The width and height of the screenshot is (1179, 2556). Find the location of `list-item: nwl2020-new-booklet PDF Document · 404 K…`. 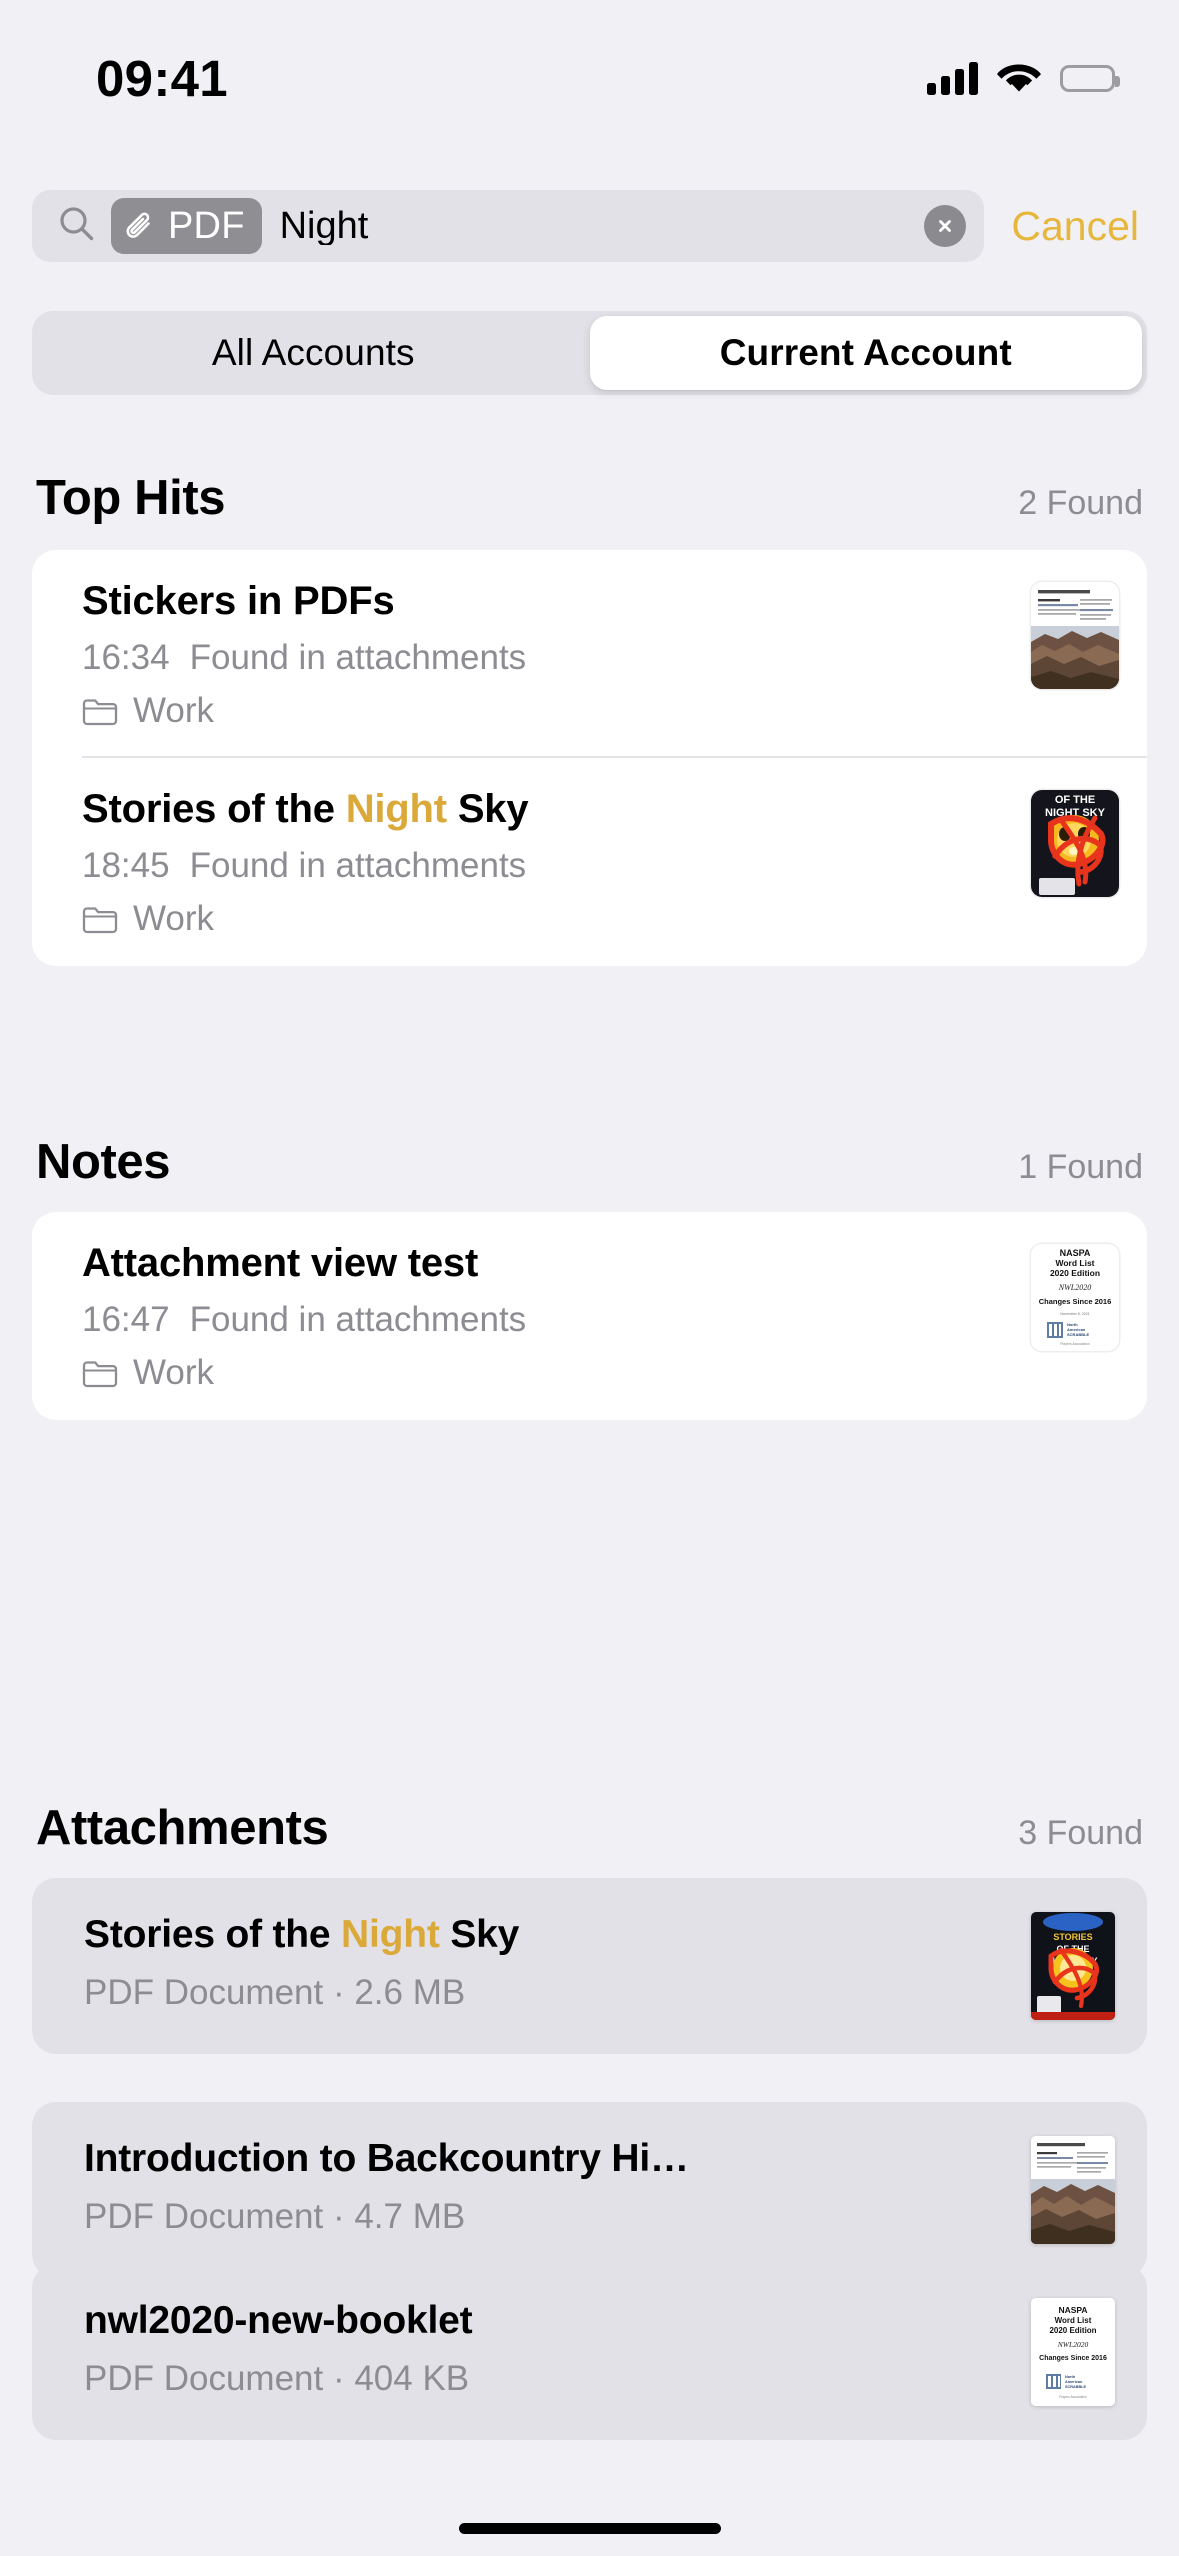

list-item: nwl2020-new-booklet PDF Document · 404 K… is located at coordinates (589, 2352).